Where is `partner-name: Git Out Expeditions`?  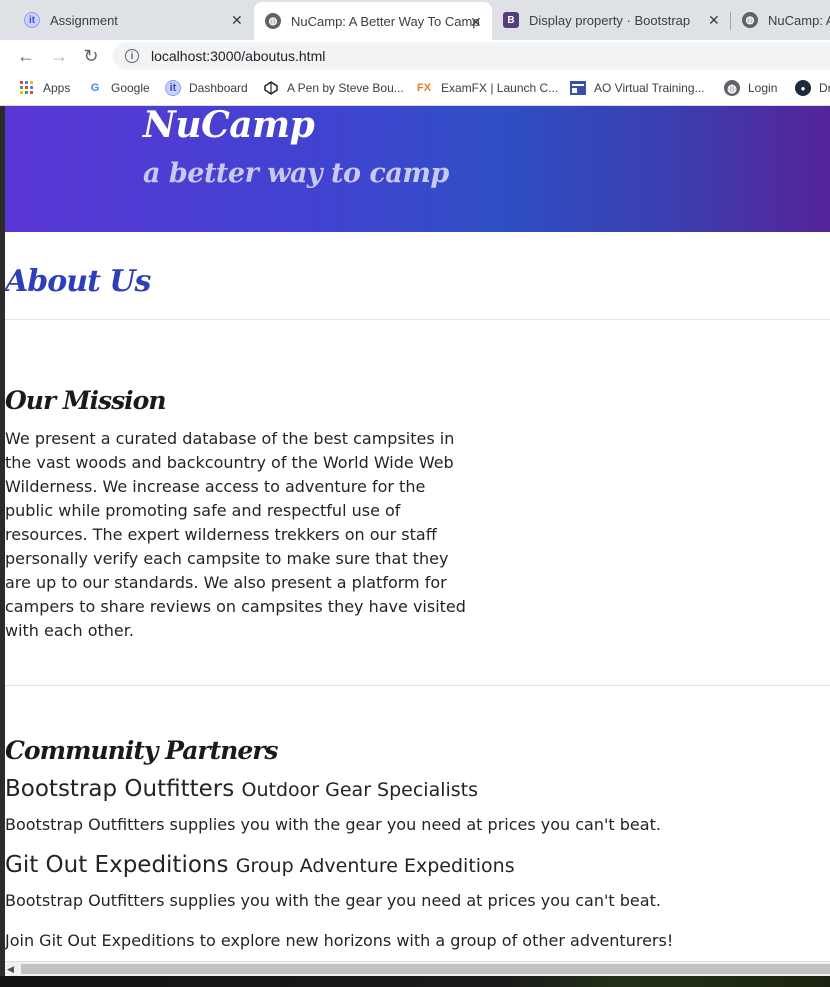
partner-name: Git Out Expeditions is located at coordinates (117, 865).